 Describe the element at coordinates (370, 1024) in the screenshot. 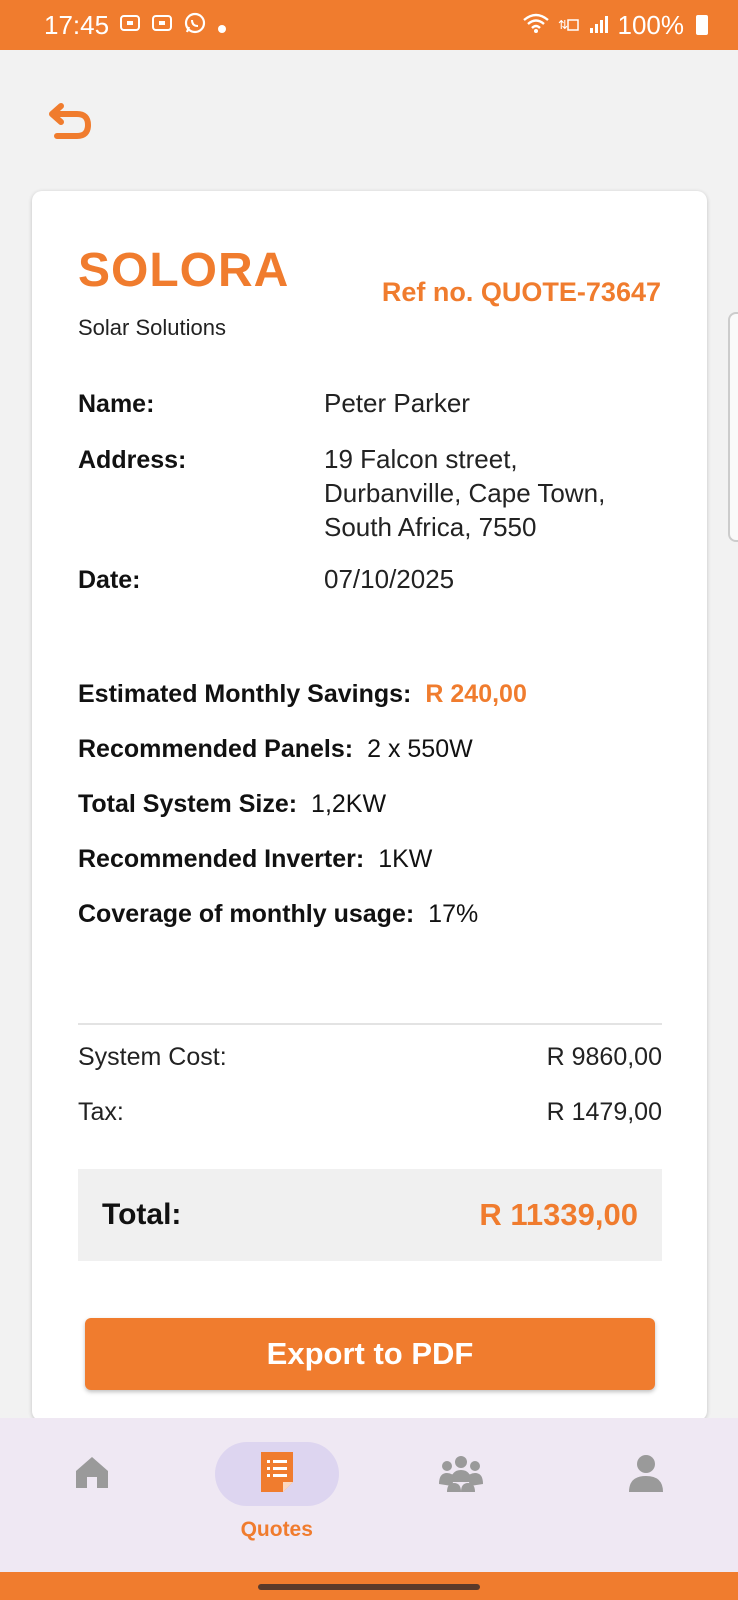

I see `divider` at that location.